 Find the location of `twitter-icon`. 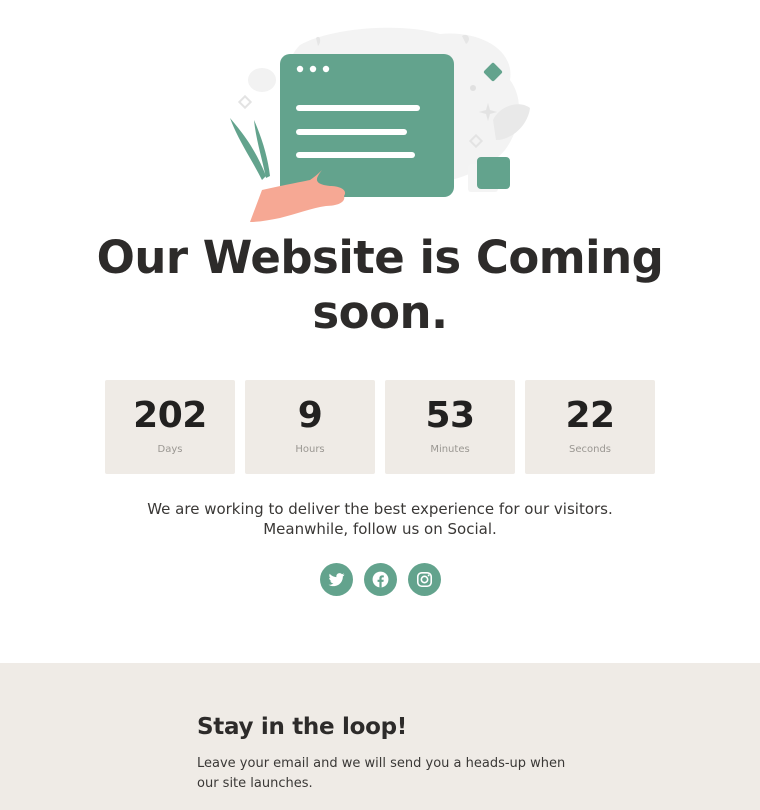

twitter-icon is located at coordinates (336, 580).